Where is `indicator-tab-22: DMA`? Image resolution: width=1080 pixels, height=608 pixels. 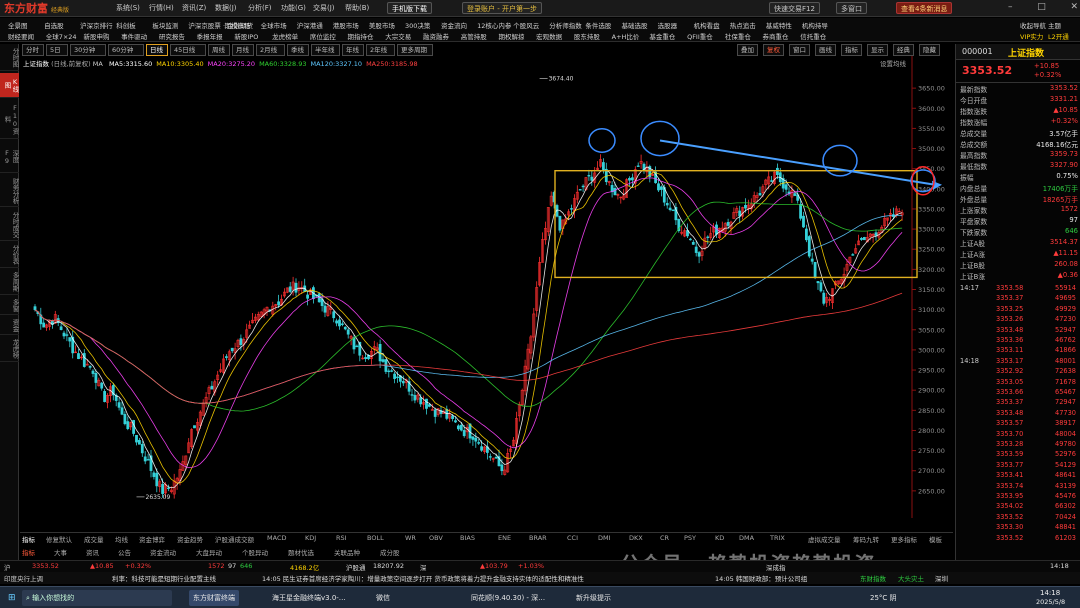
indicator-tab-22: DMA is located at coordinates (746, 538).